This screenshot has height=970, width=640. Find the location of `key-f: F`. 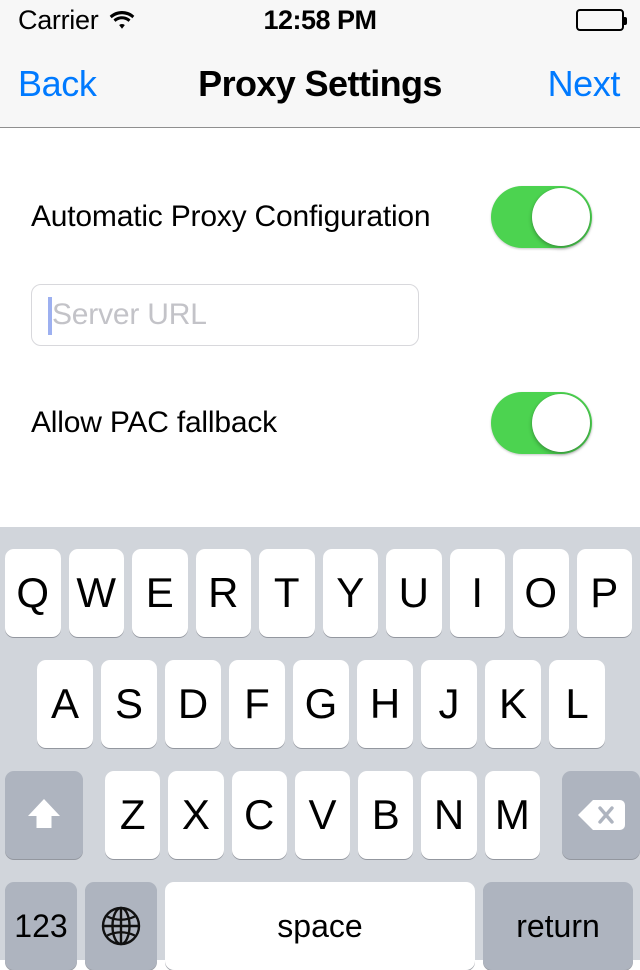

key-f: F is located at coordinates (257, 704).